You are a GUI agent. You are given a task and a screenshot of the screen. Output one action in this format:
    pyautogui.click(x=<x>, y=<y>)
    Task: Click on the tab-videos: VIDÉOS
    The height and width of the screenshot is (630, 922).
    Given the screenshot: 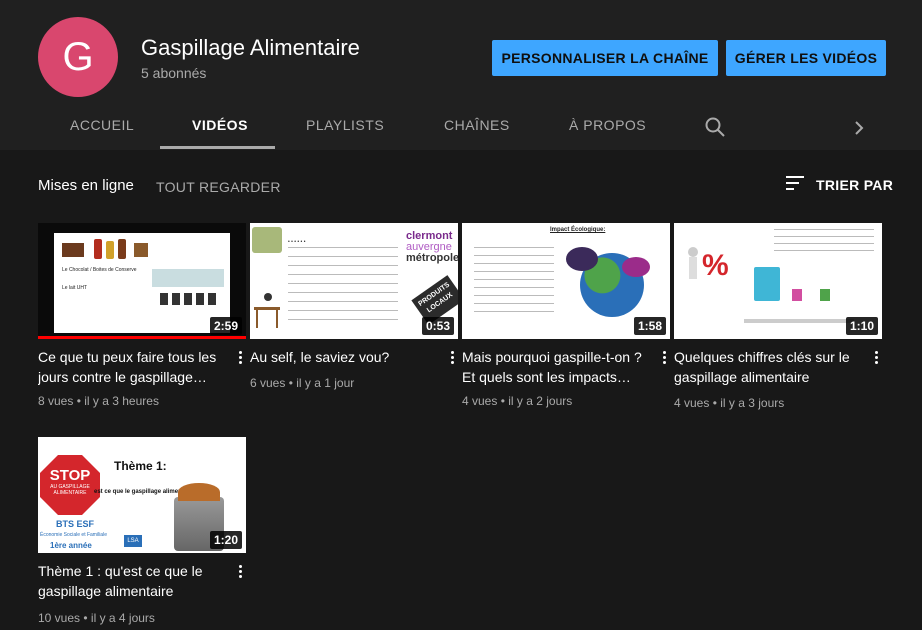 What is the action you would take?
    pyautogui.click(x=220, y=127)
    